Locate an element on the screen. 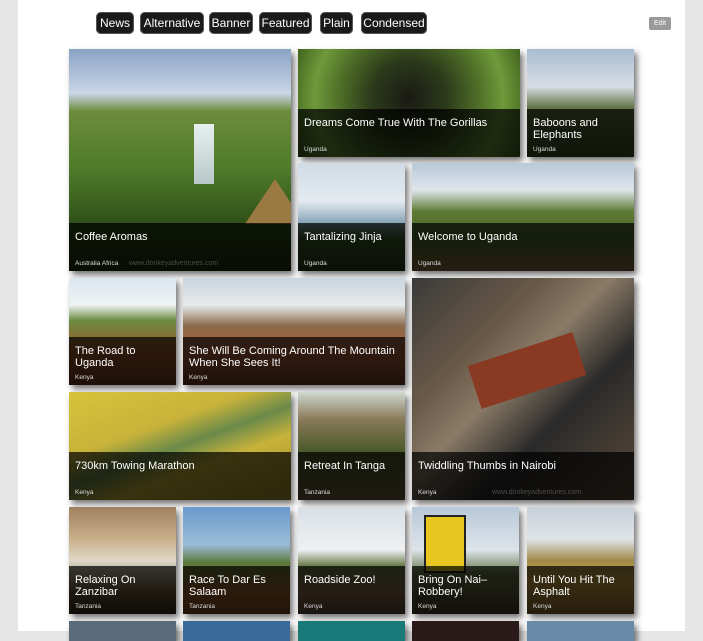 The image size is (703, 641). tile-title: Relaxing On Zanzibar is located at coordinates (105, 586).